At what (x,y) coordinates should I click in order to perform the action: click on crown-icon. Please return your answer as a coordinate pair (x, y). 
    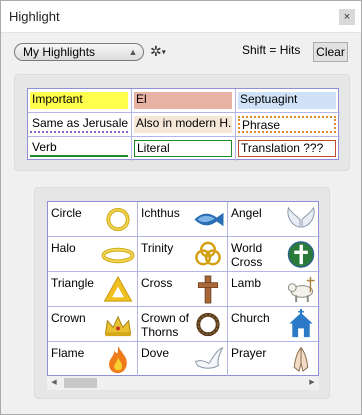
    Looking at the image, I should click on (118, 326).